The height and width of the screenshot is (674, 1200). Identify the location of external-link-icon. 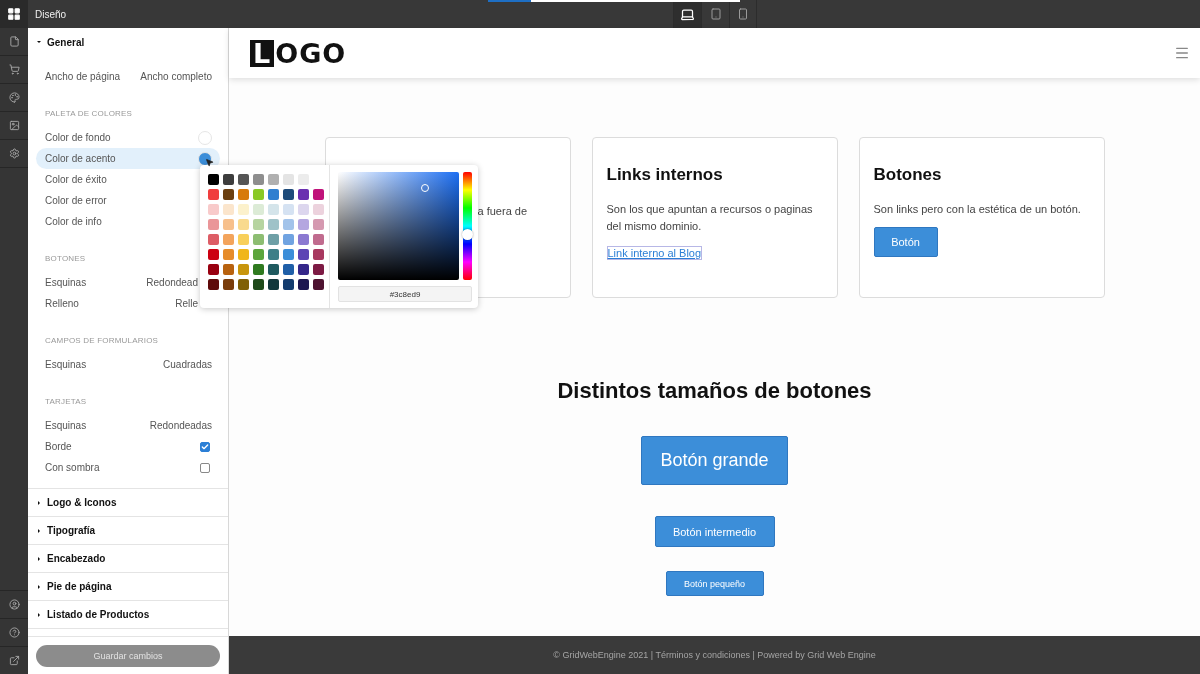
(14, 660).